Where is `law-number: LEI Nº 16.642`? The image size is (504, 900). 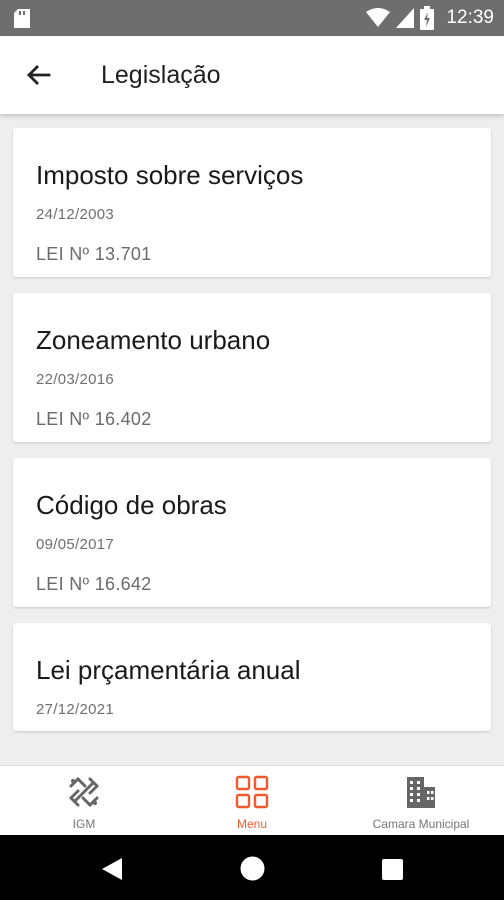 law-number: LEI Nº 16.642 is located at coordinates (94, 584).